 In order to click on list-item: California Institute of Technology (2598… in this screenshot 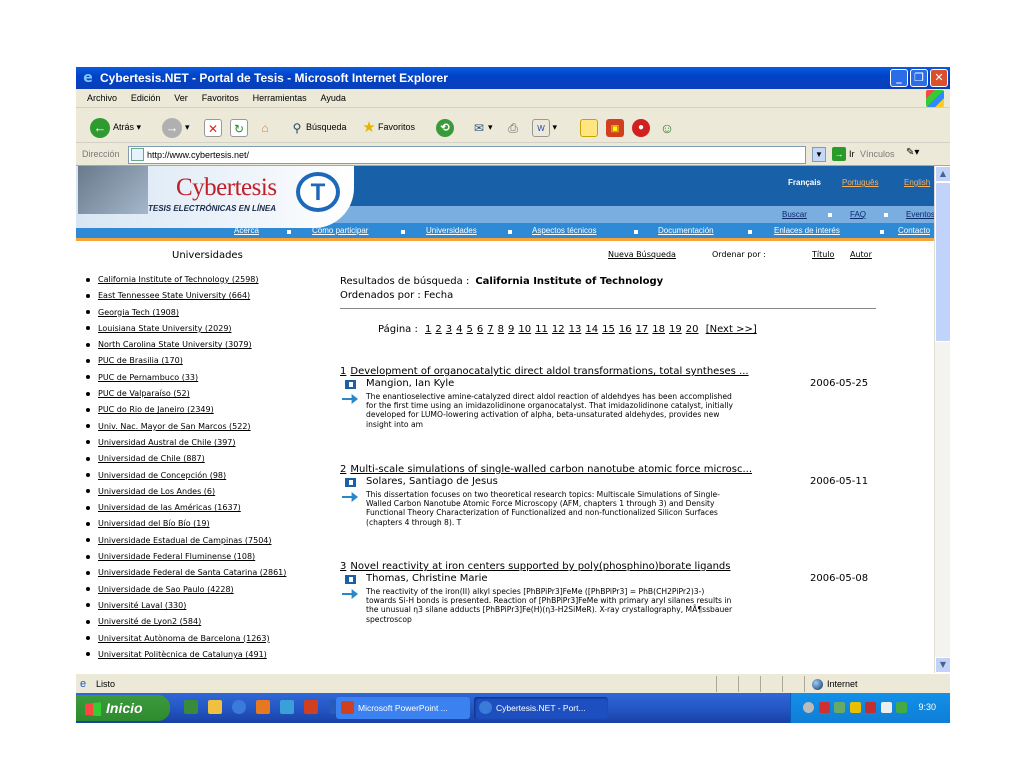, I will do `click(186, 280)`.